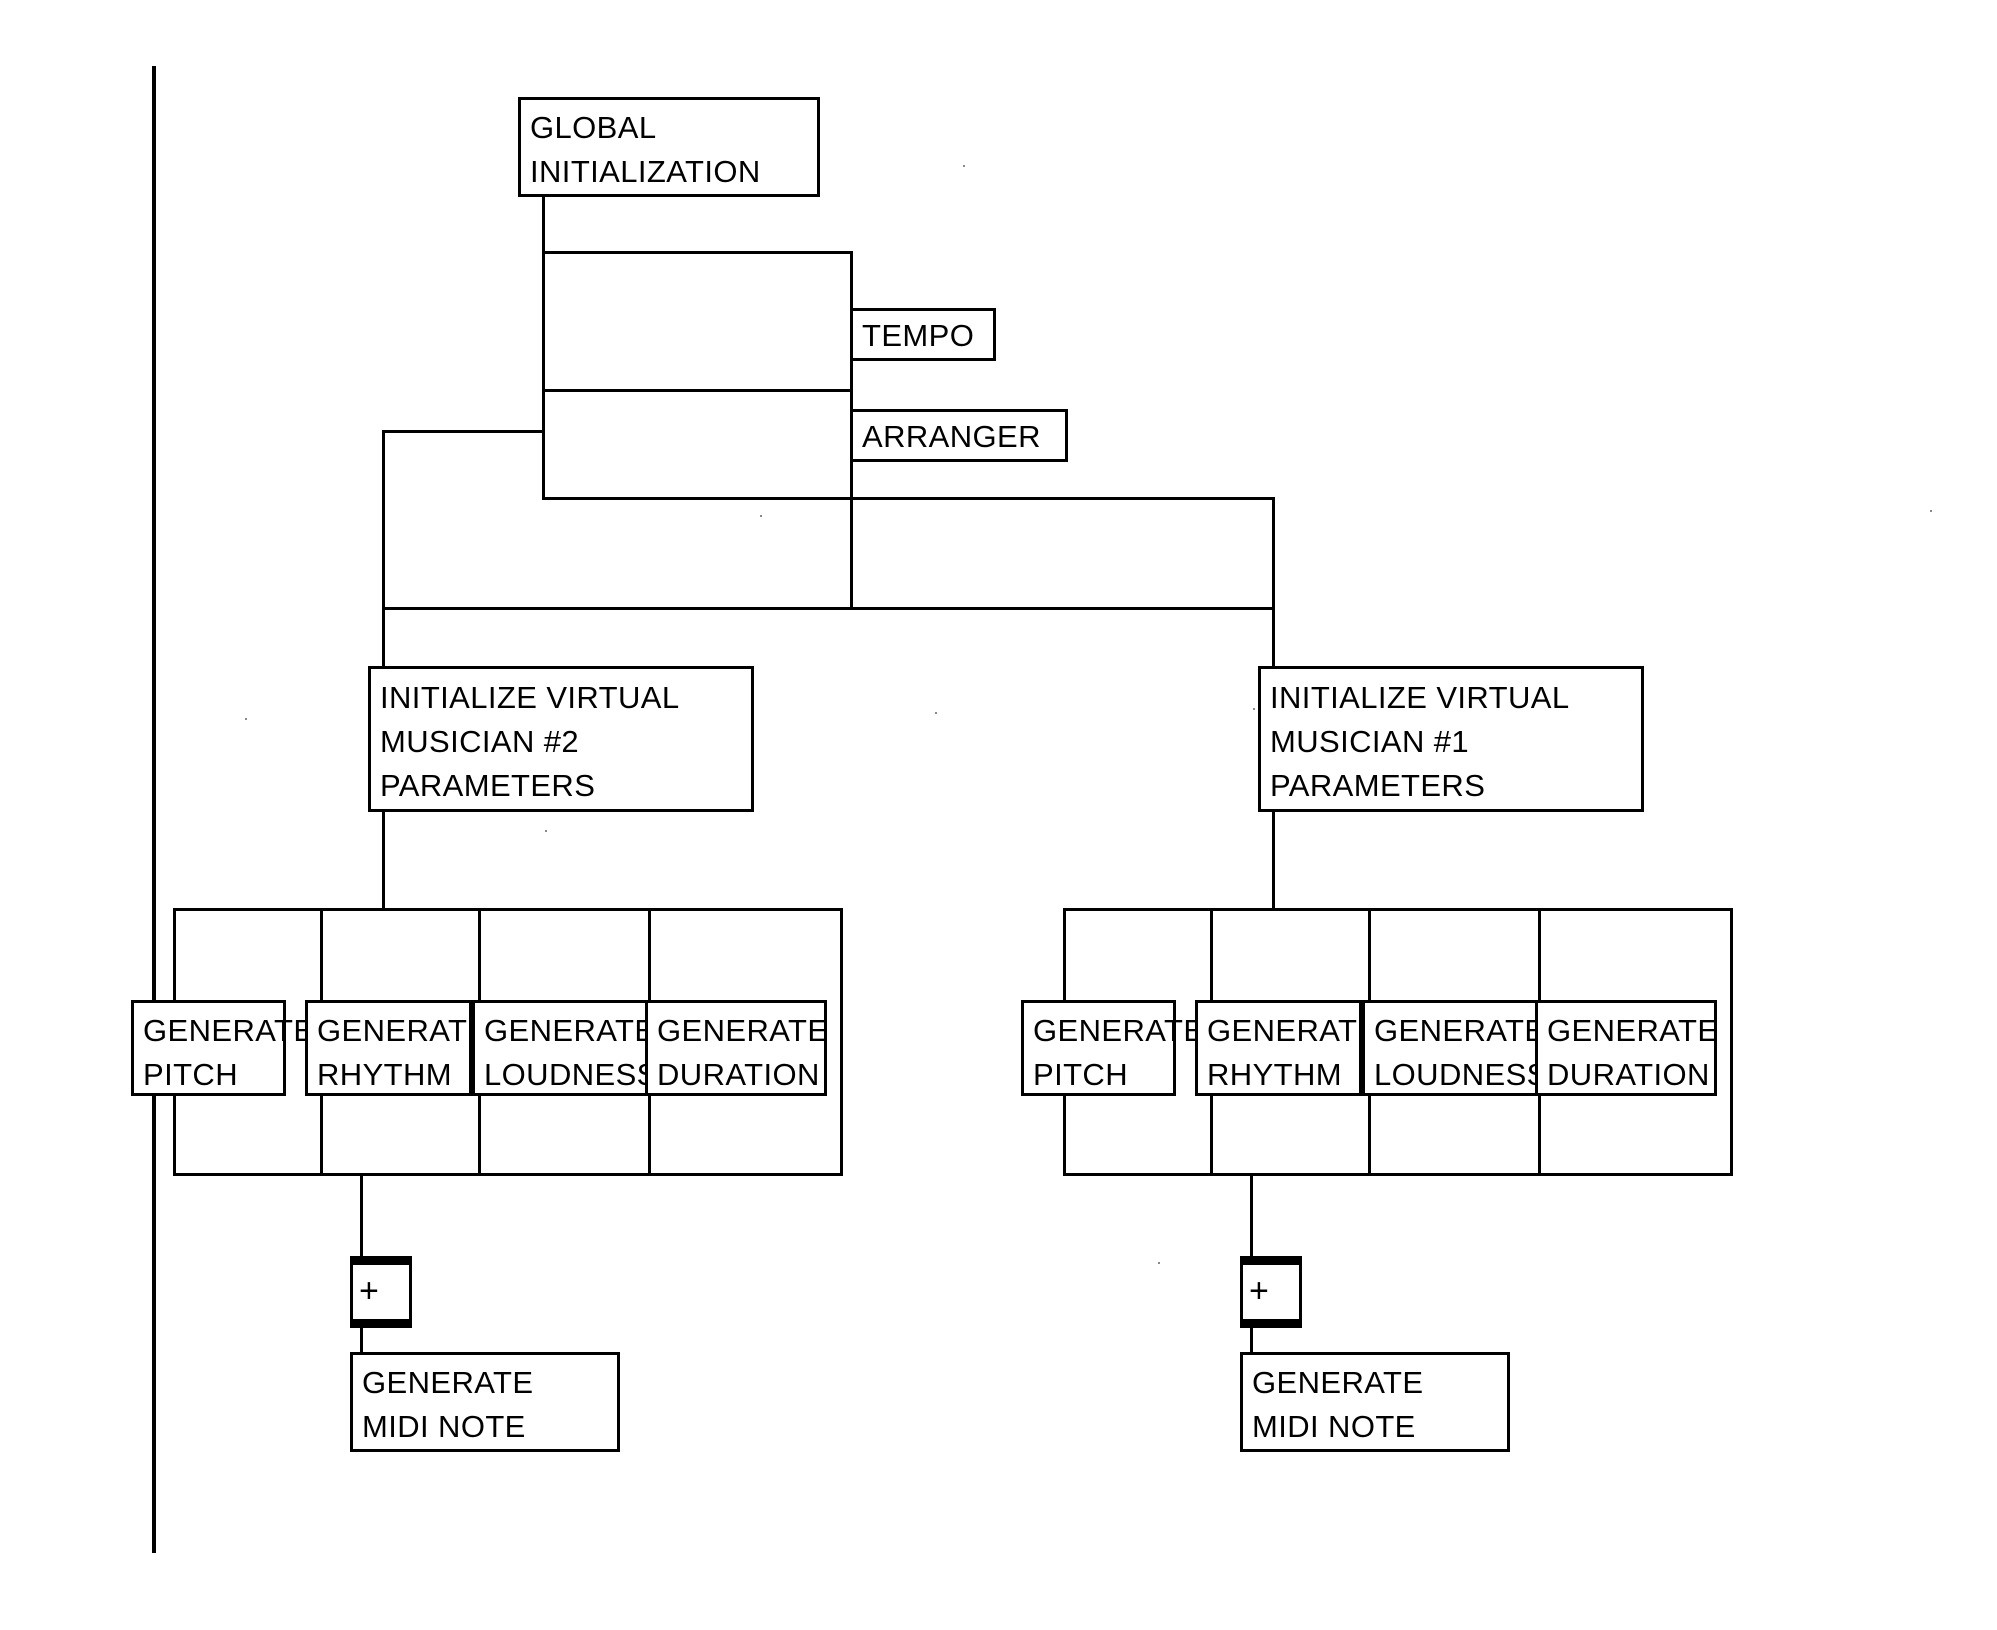  What do you see at coordinates (383, 861) in the screenshot?
I see `connector-init-vm2-drop` at bounding box center [383, 861].